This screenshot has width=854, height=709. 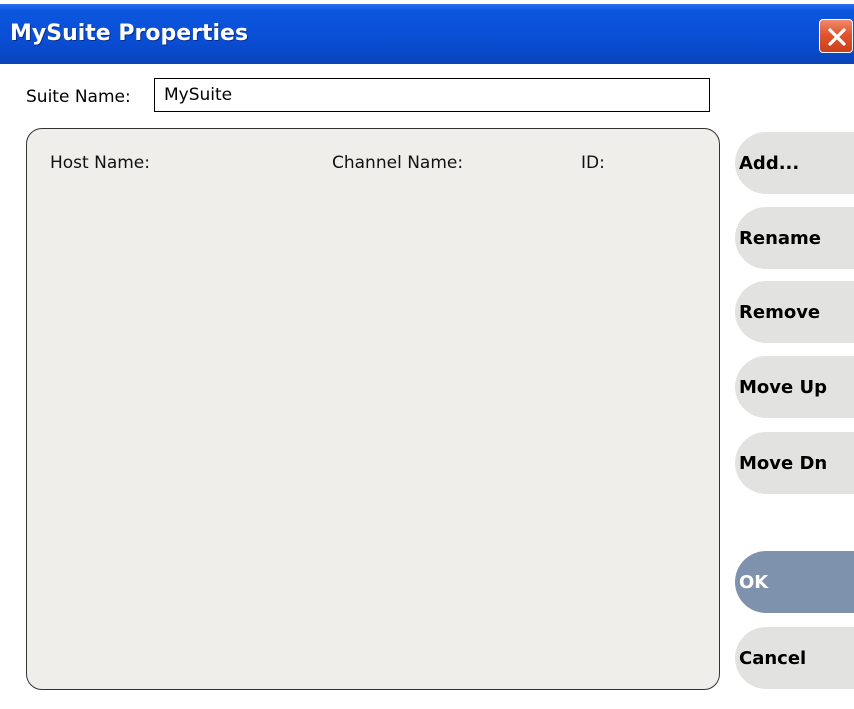 What do you see at coordinates (794, 312) in the screenshot?
I see `remove-button: Remove` at bounding box center [794, 312].